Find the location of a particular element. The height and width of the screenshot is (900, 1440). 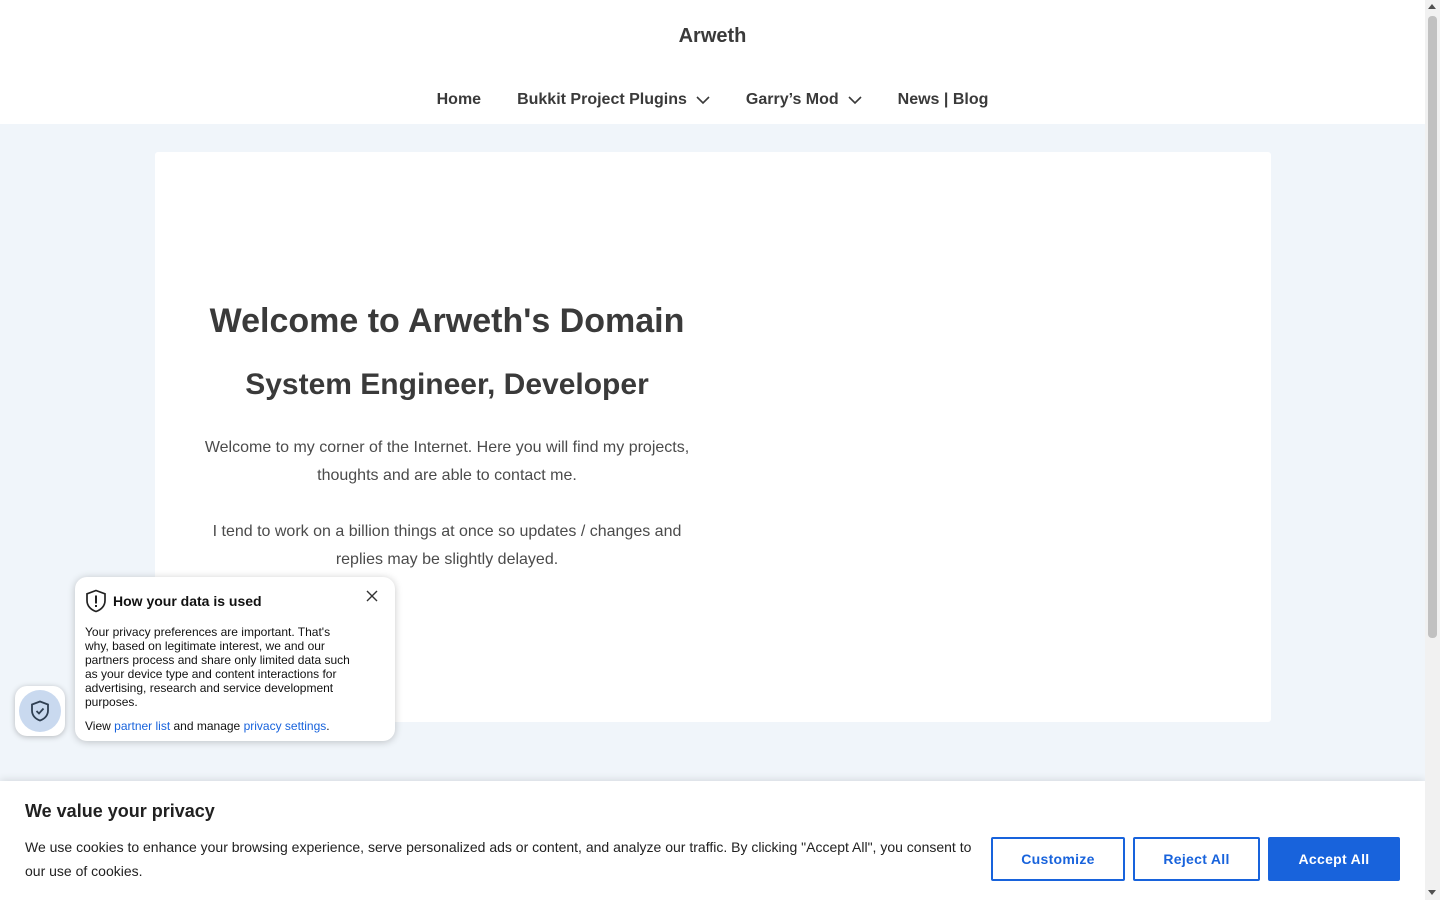

shield-alert-icon is located at coordinates (96, 601).